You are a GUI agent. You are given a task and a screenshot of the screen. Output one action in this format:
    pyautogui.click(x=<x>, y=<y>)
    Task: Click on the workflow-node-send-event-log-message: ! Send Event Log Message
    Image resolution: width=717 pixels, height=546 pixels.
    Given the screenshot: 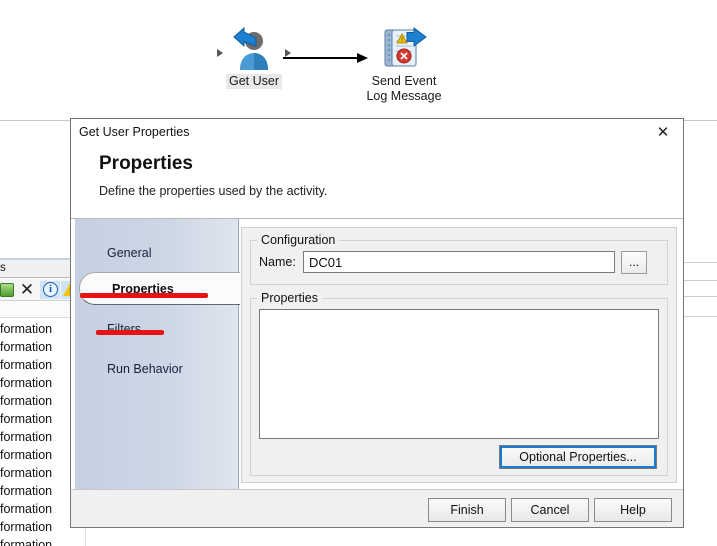 What is the action you would take?
    pyautogui.click(x=404, y=65)
    